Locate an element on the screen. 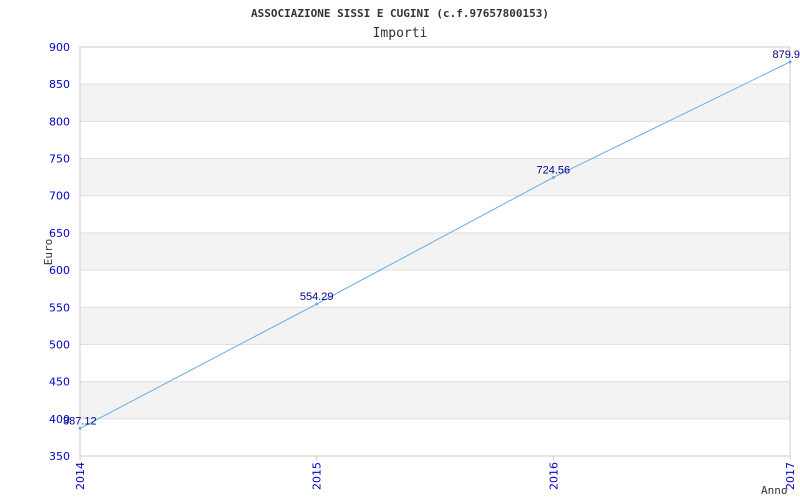 This screenshot has height=500, width=800. y-tick-label: 500 is located at coordinates (59, 344).